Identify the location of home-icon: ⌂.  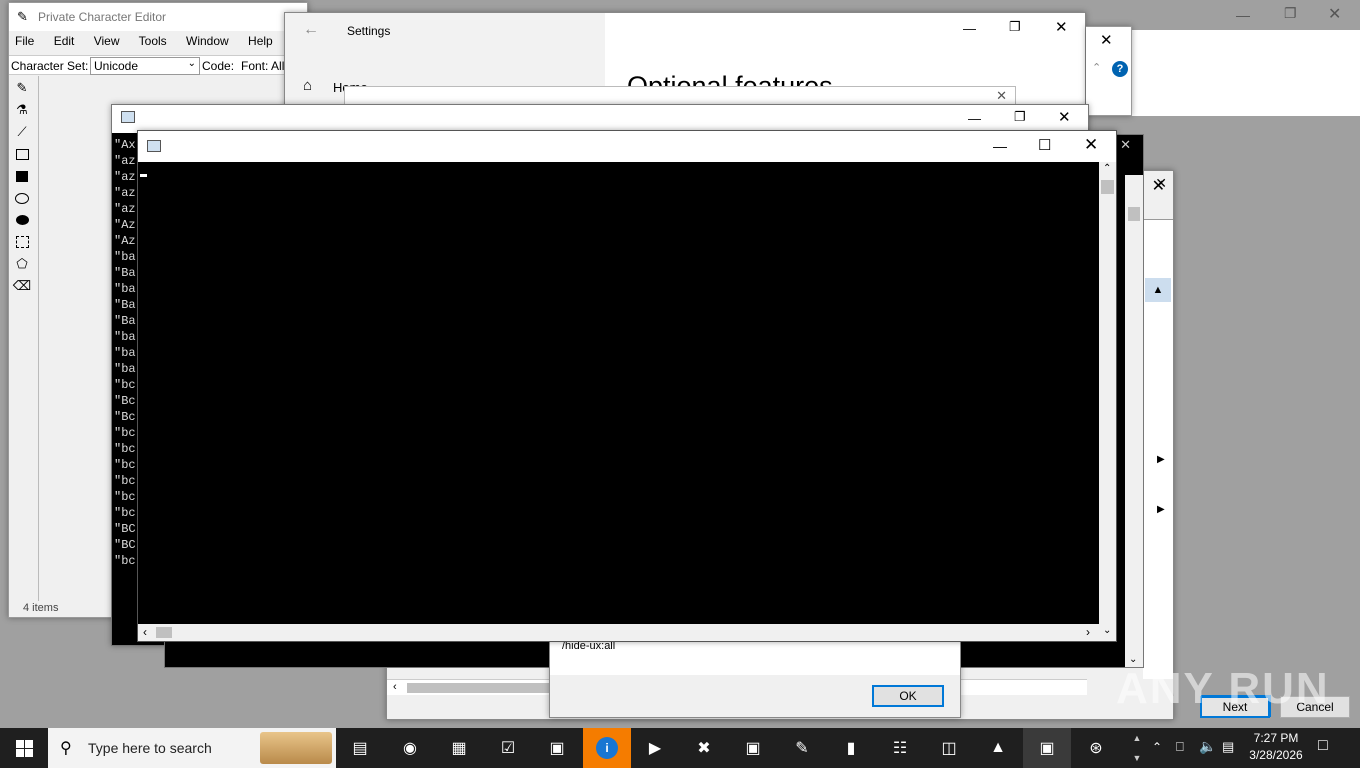
(307, 85).